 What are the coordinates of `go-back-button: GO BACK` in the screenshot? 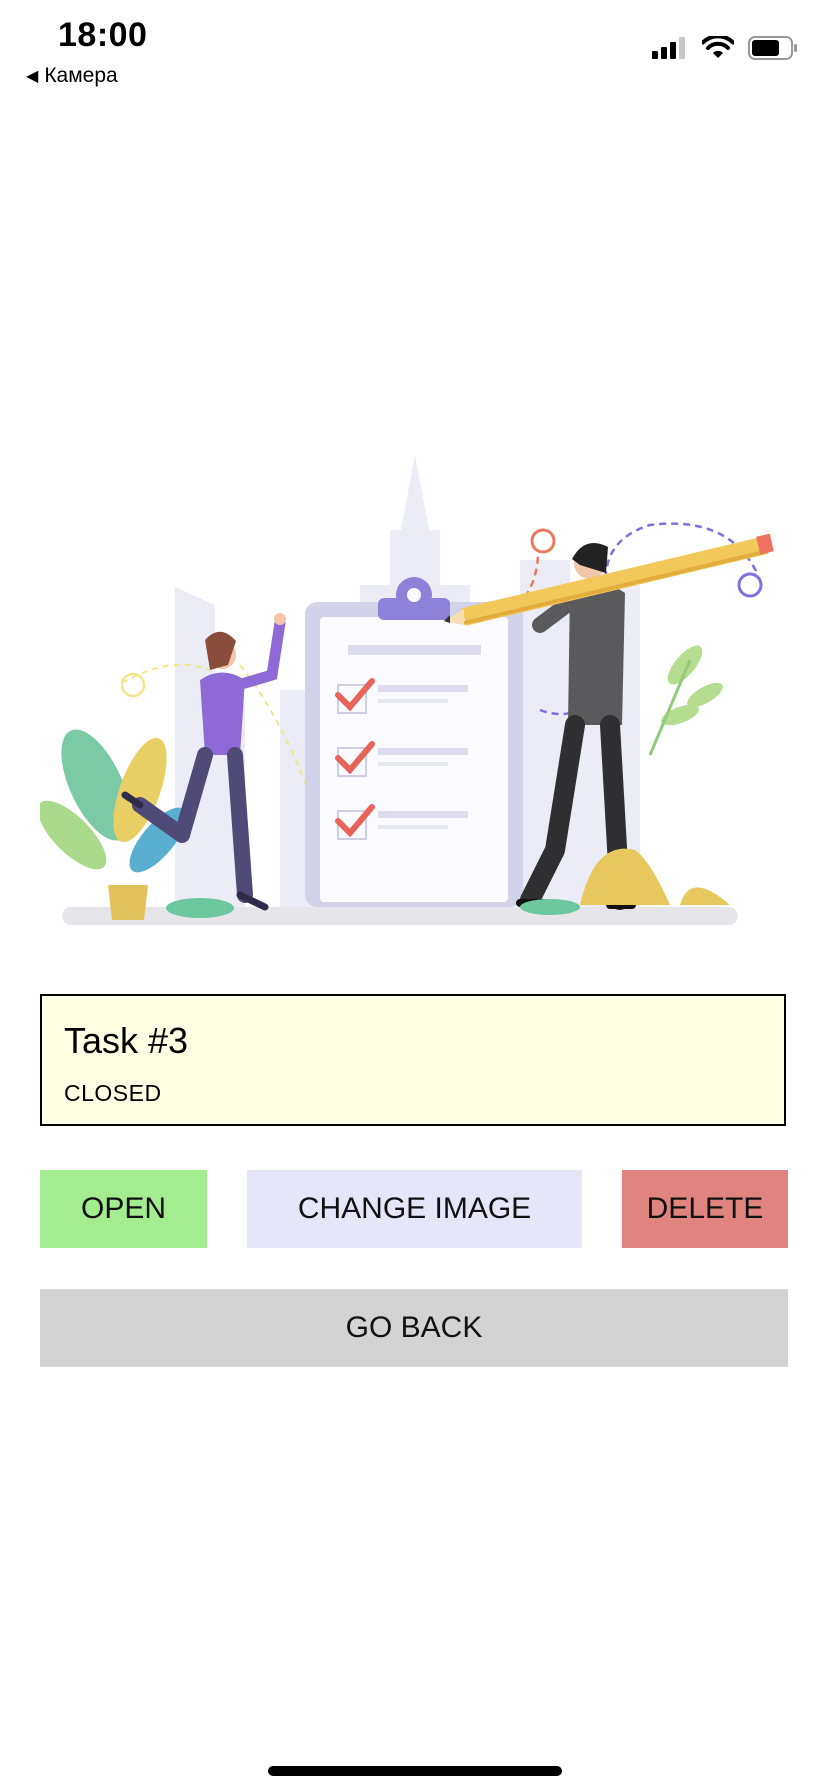 It's located at (414, 1328).